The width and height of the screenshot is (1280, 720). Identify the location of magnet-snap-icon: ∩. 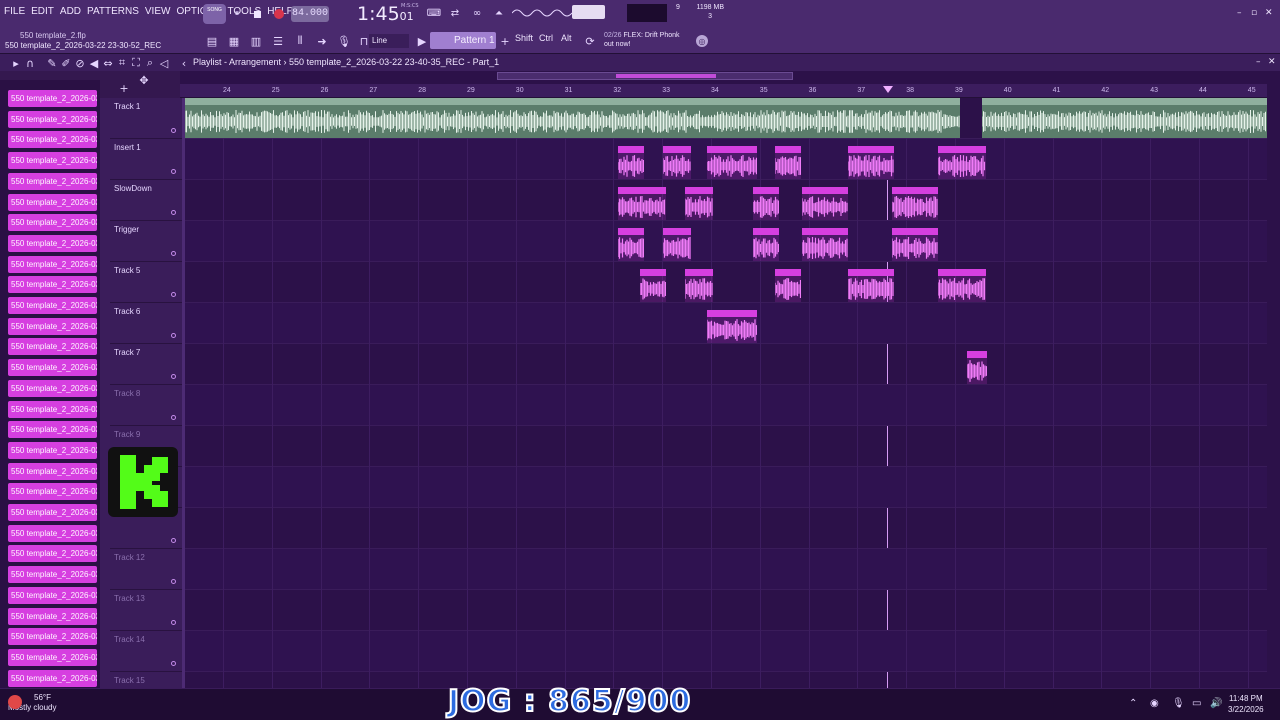
(30, 63).